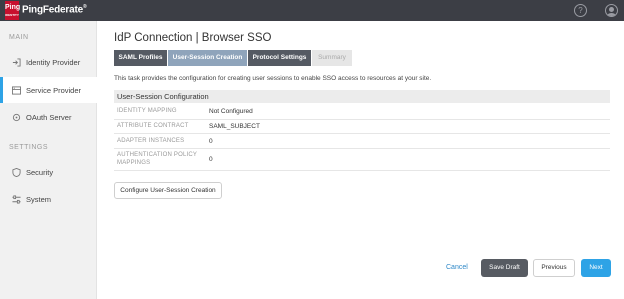 The image size is (624, 299). I want to click on top-bar: Ping IDENTITY PingFederate® ?, so click(312, 10).